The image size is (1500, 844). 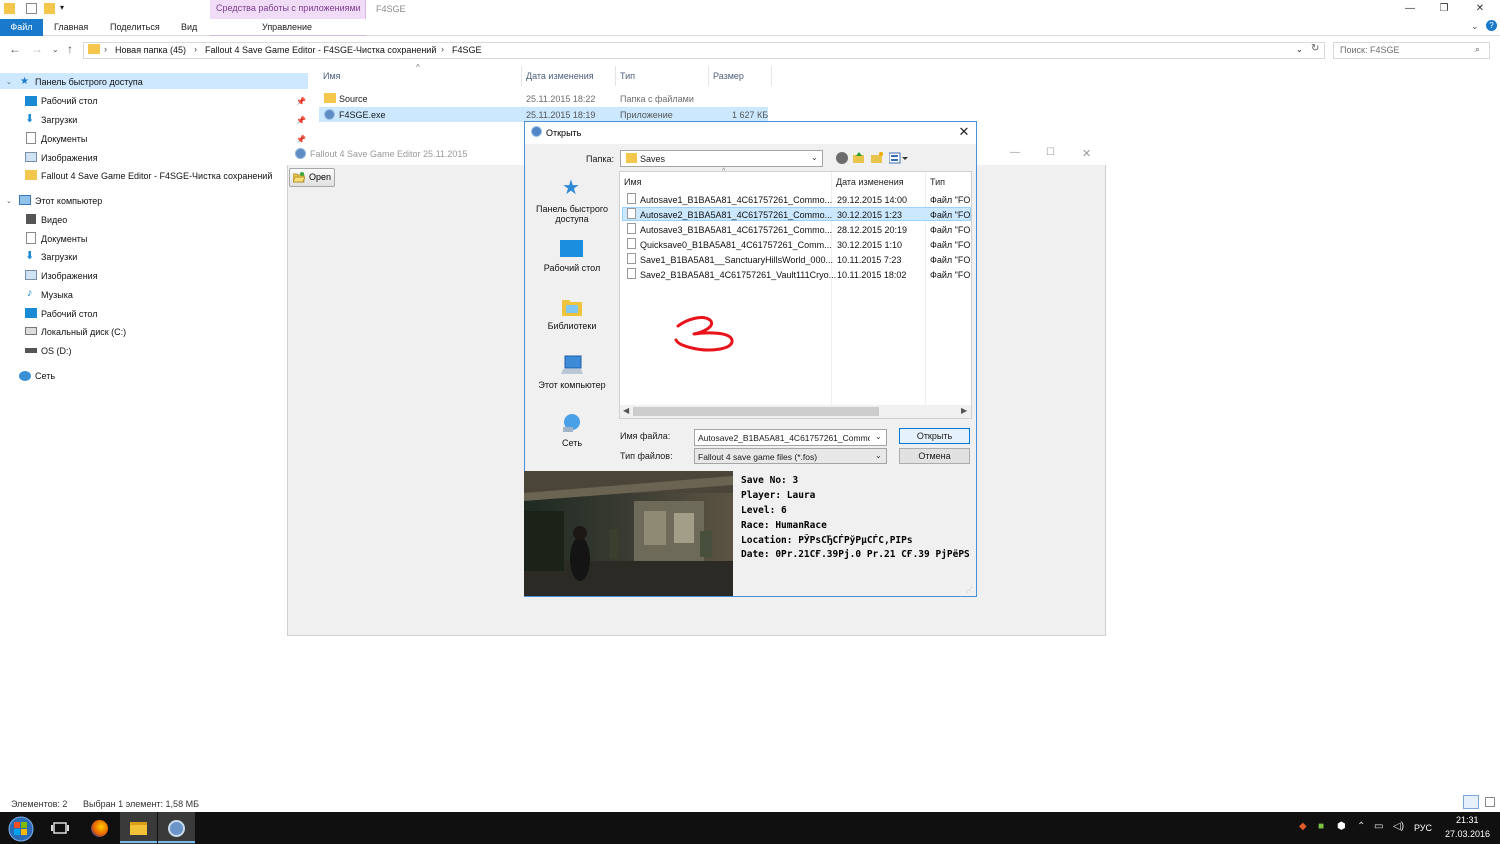 What do you see at coordinates (934, 436) in the screenshot?
I see `open-file-button: Открыть` at bounding box center [934, 436].